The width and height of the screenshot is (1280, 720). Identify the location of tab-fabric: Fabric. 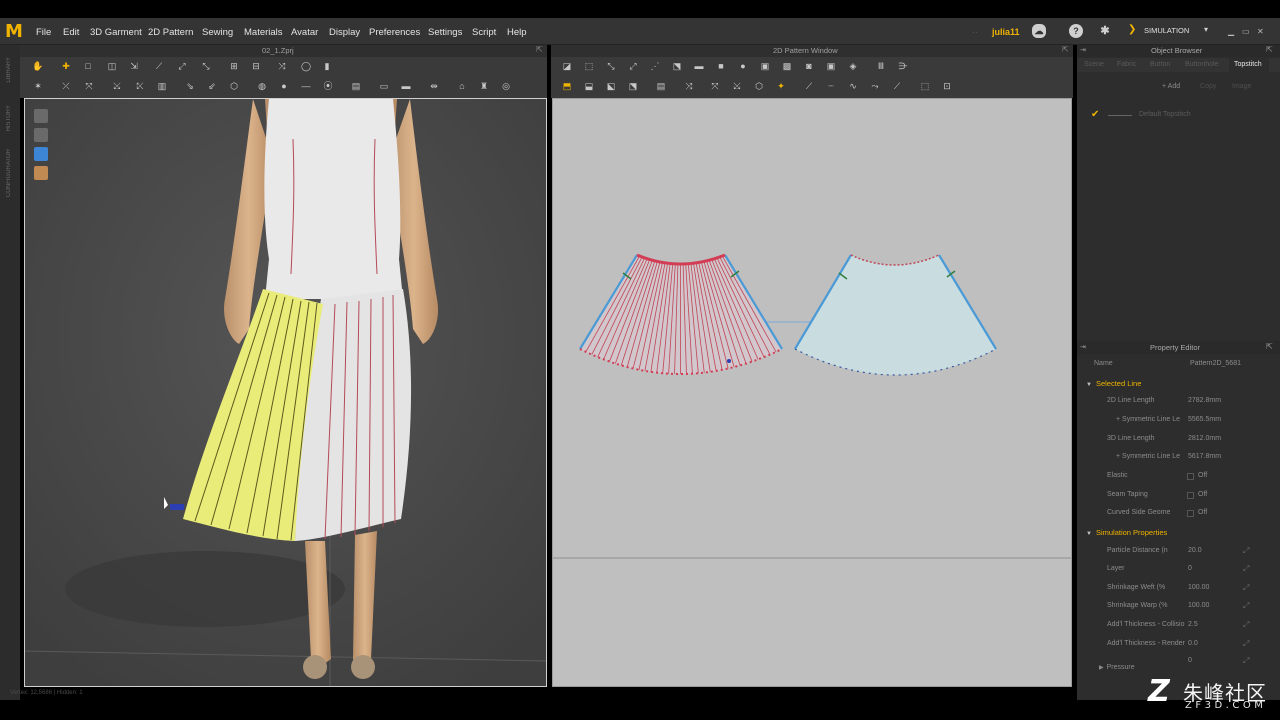
(1126, 64).